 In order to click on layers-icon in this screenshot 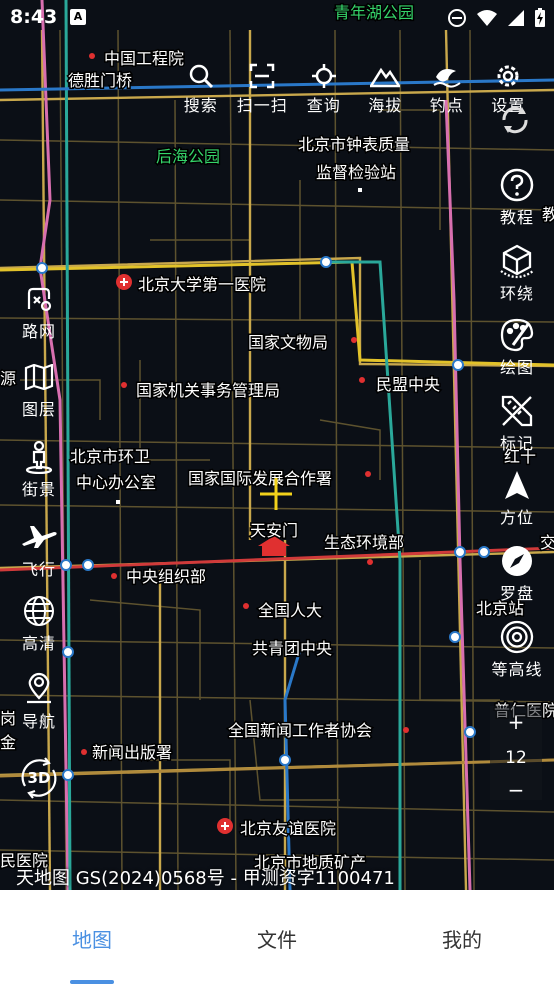, I will do `click(39, 377)`.